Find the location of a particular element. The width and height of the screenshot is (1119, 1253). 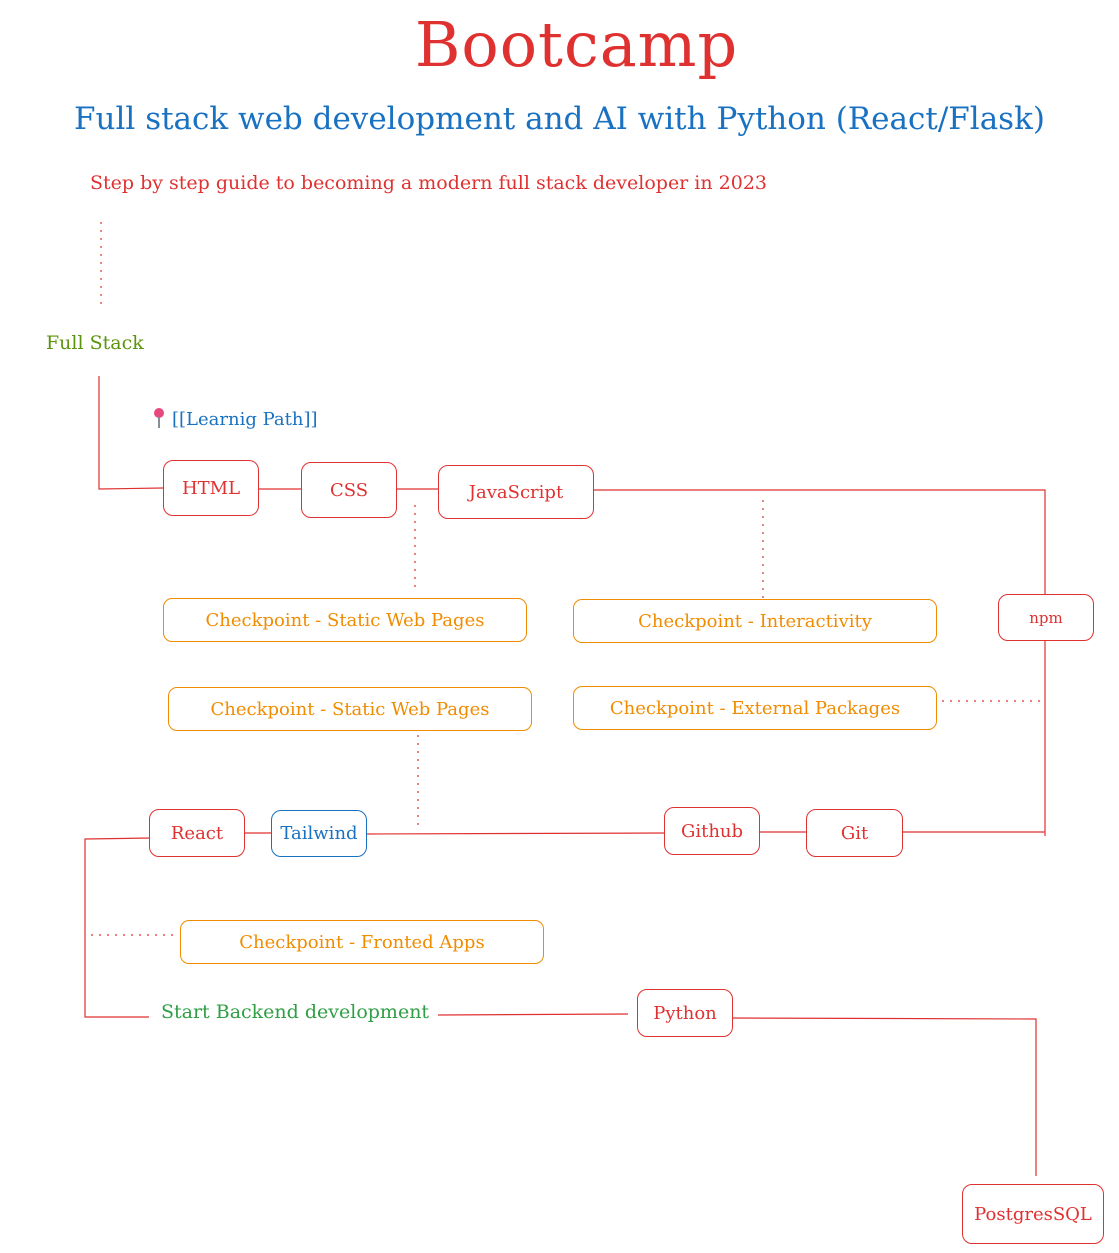

node-git-label: Git is located at coordinates (854, 833).